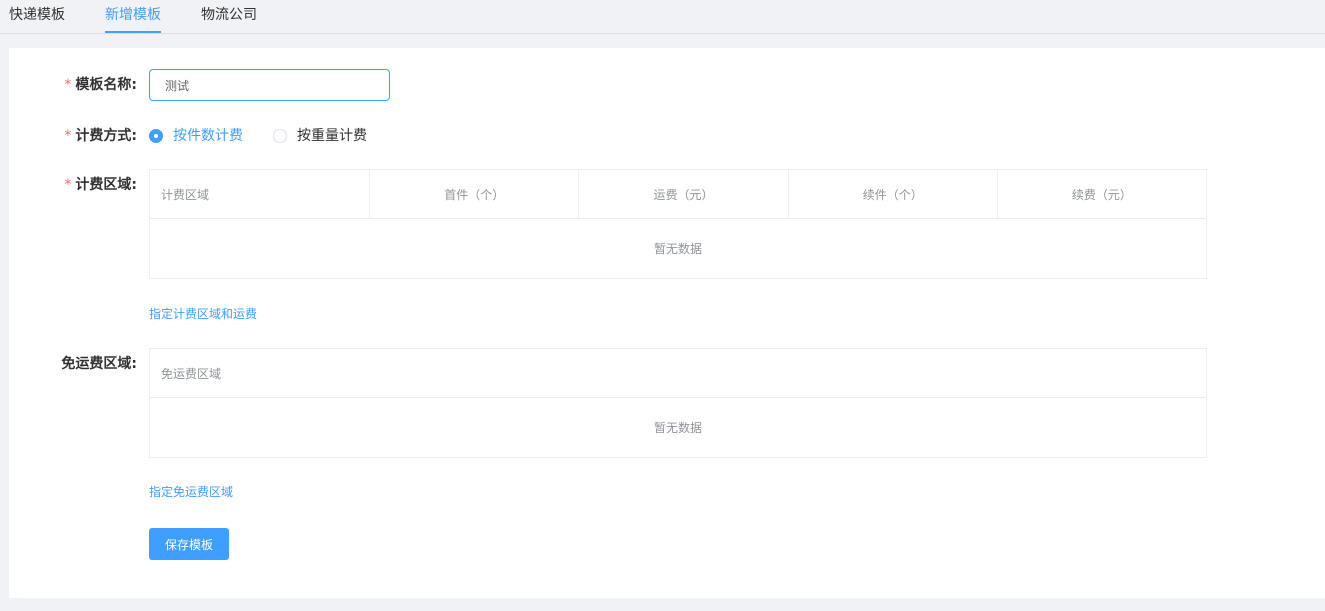 The width and height of the screenshot is (1325, 611). I want to click on tab-bar: 快递模板 新增模板 物流公司, so click(662, 17).